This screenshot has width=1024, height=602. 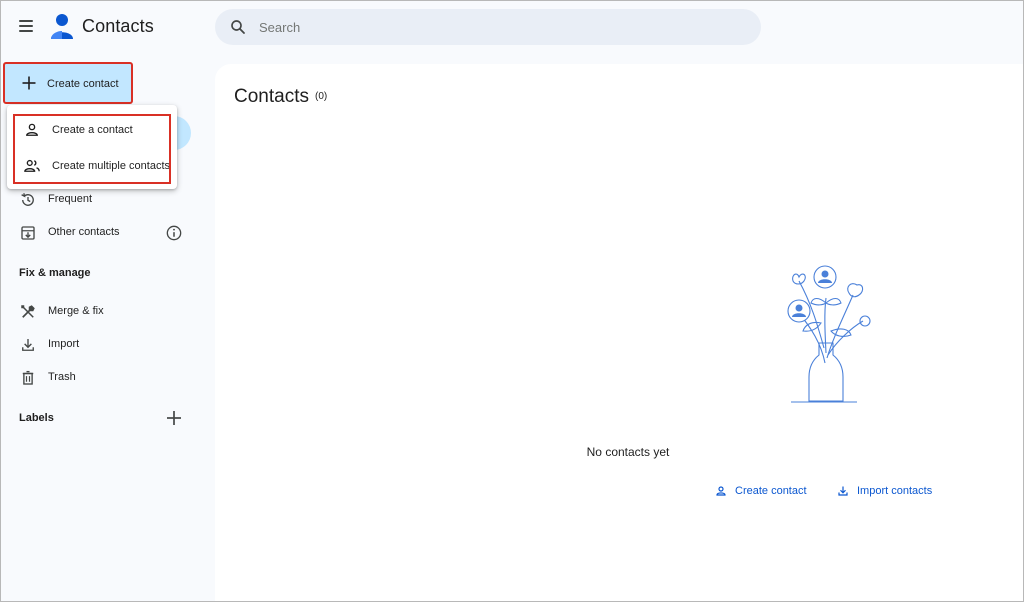 I want to click on import-contacts-link-label: Import contacts, so click(x=895, y=491).